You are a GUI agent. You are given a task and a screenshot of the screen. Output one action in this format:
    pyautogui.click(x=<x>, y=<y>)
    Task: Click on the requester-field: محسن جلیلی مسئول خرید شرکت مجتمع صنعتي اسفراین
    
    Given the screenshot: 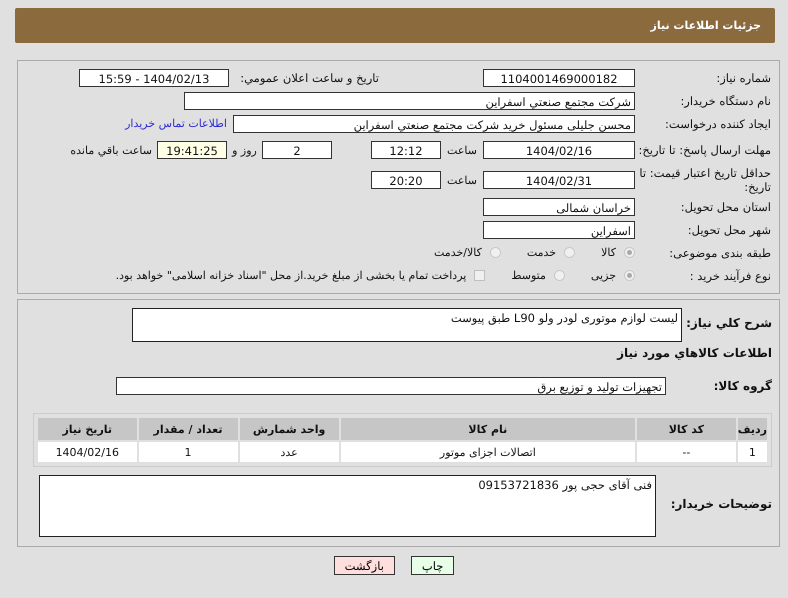 What is the action you would take?
    pyautogui.click(x=434, y=123)
    